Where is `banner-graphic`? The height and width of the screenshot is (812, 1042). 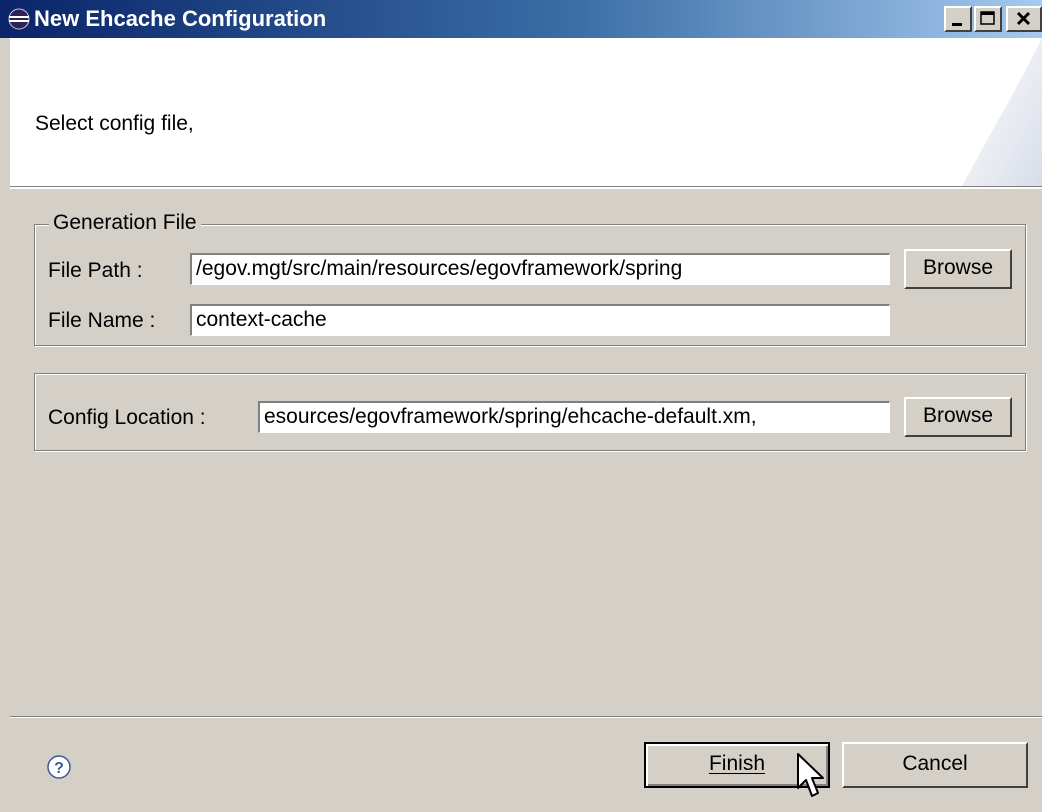
banner-graphic is located at coordinates (1002, 112).